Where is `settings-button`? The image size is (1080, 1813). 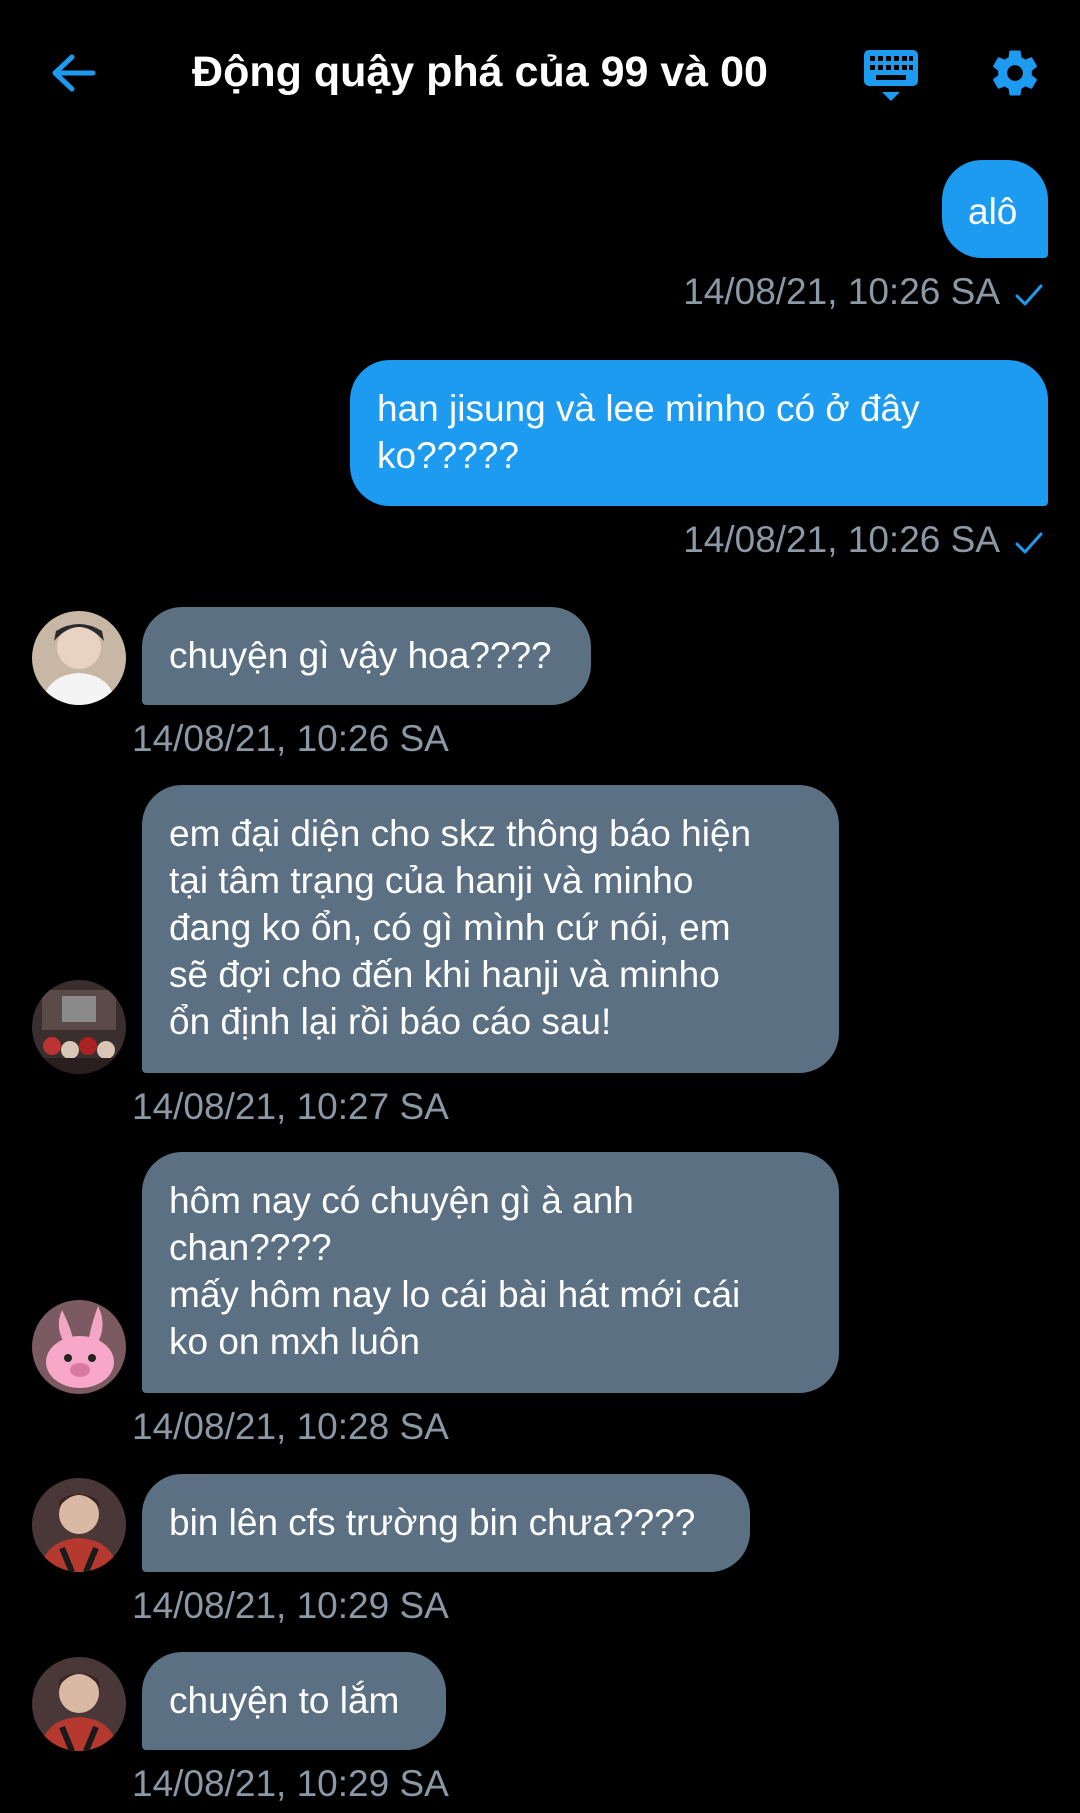 settings-button is located at coordinates (1015, 73).